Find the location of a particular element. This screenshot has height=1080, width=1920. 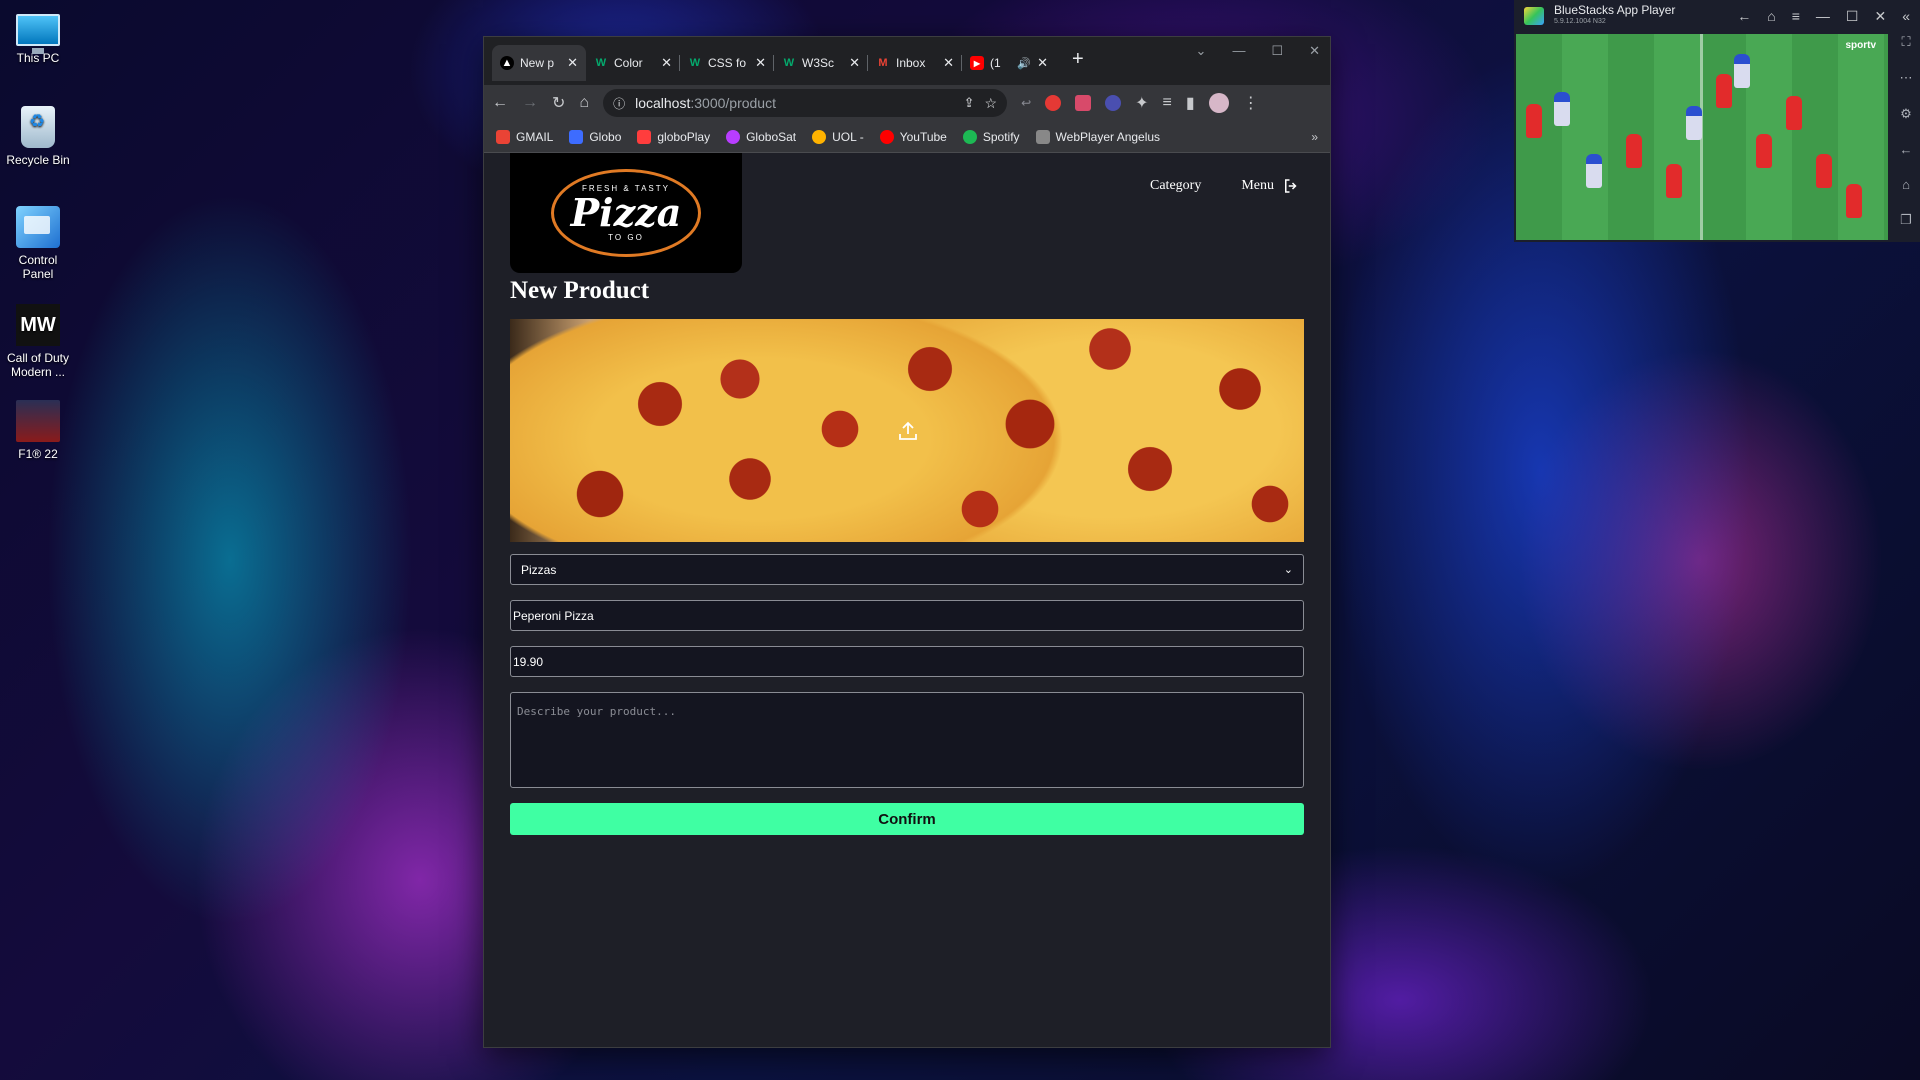

more-bookmarks-button: » is located at coordinates (1314, 137).